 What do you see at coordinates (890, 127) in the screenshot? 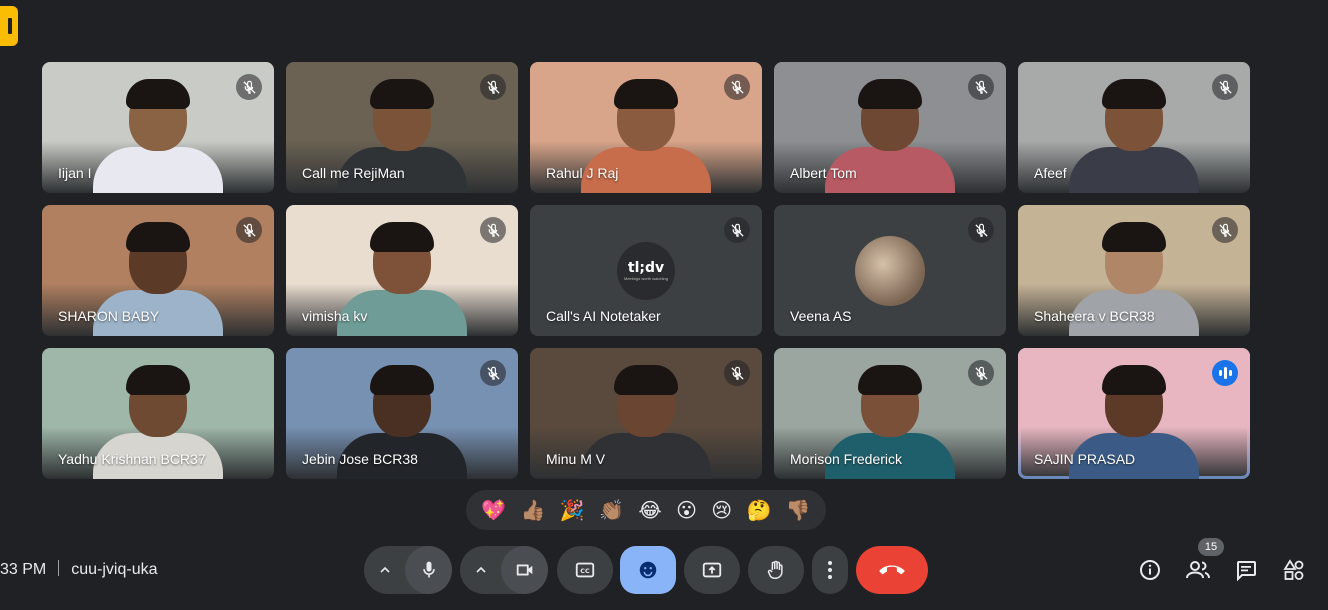
I see `participant-tile: Albert Tom` at bounding box center [890, 127].